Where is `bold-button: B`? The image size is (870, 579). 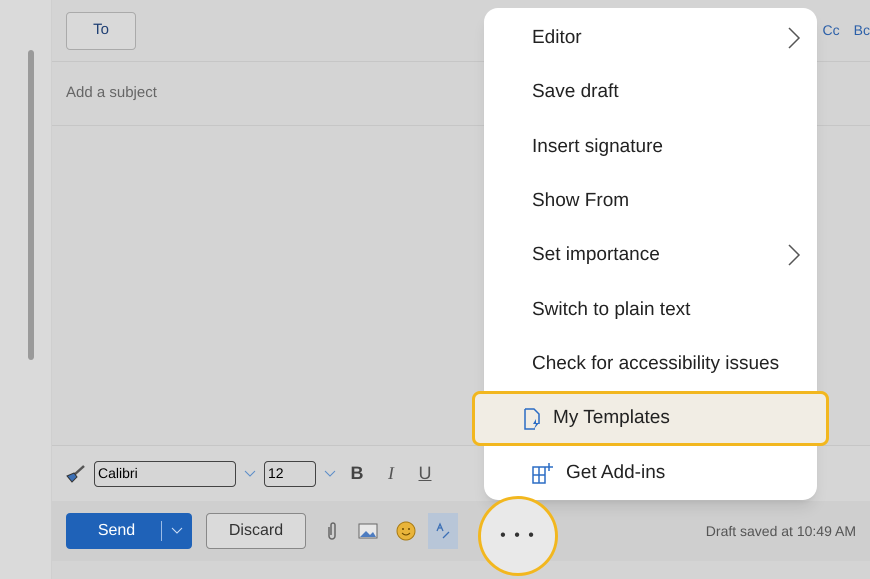 bold-button: B is located at coordinates (357, 473).